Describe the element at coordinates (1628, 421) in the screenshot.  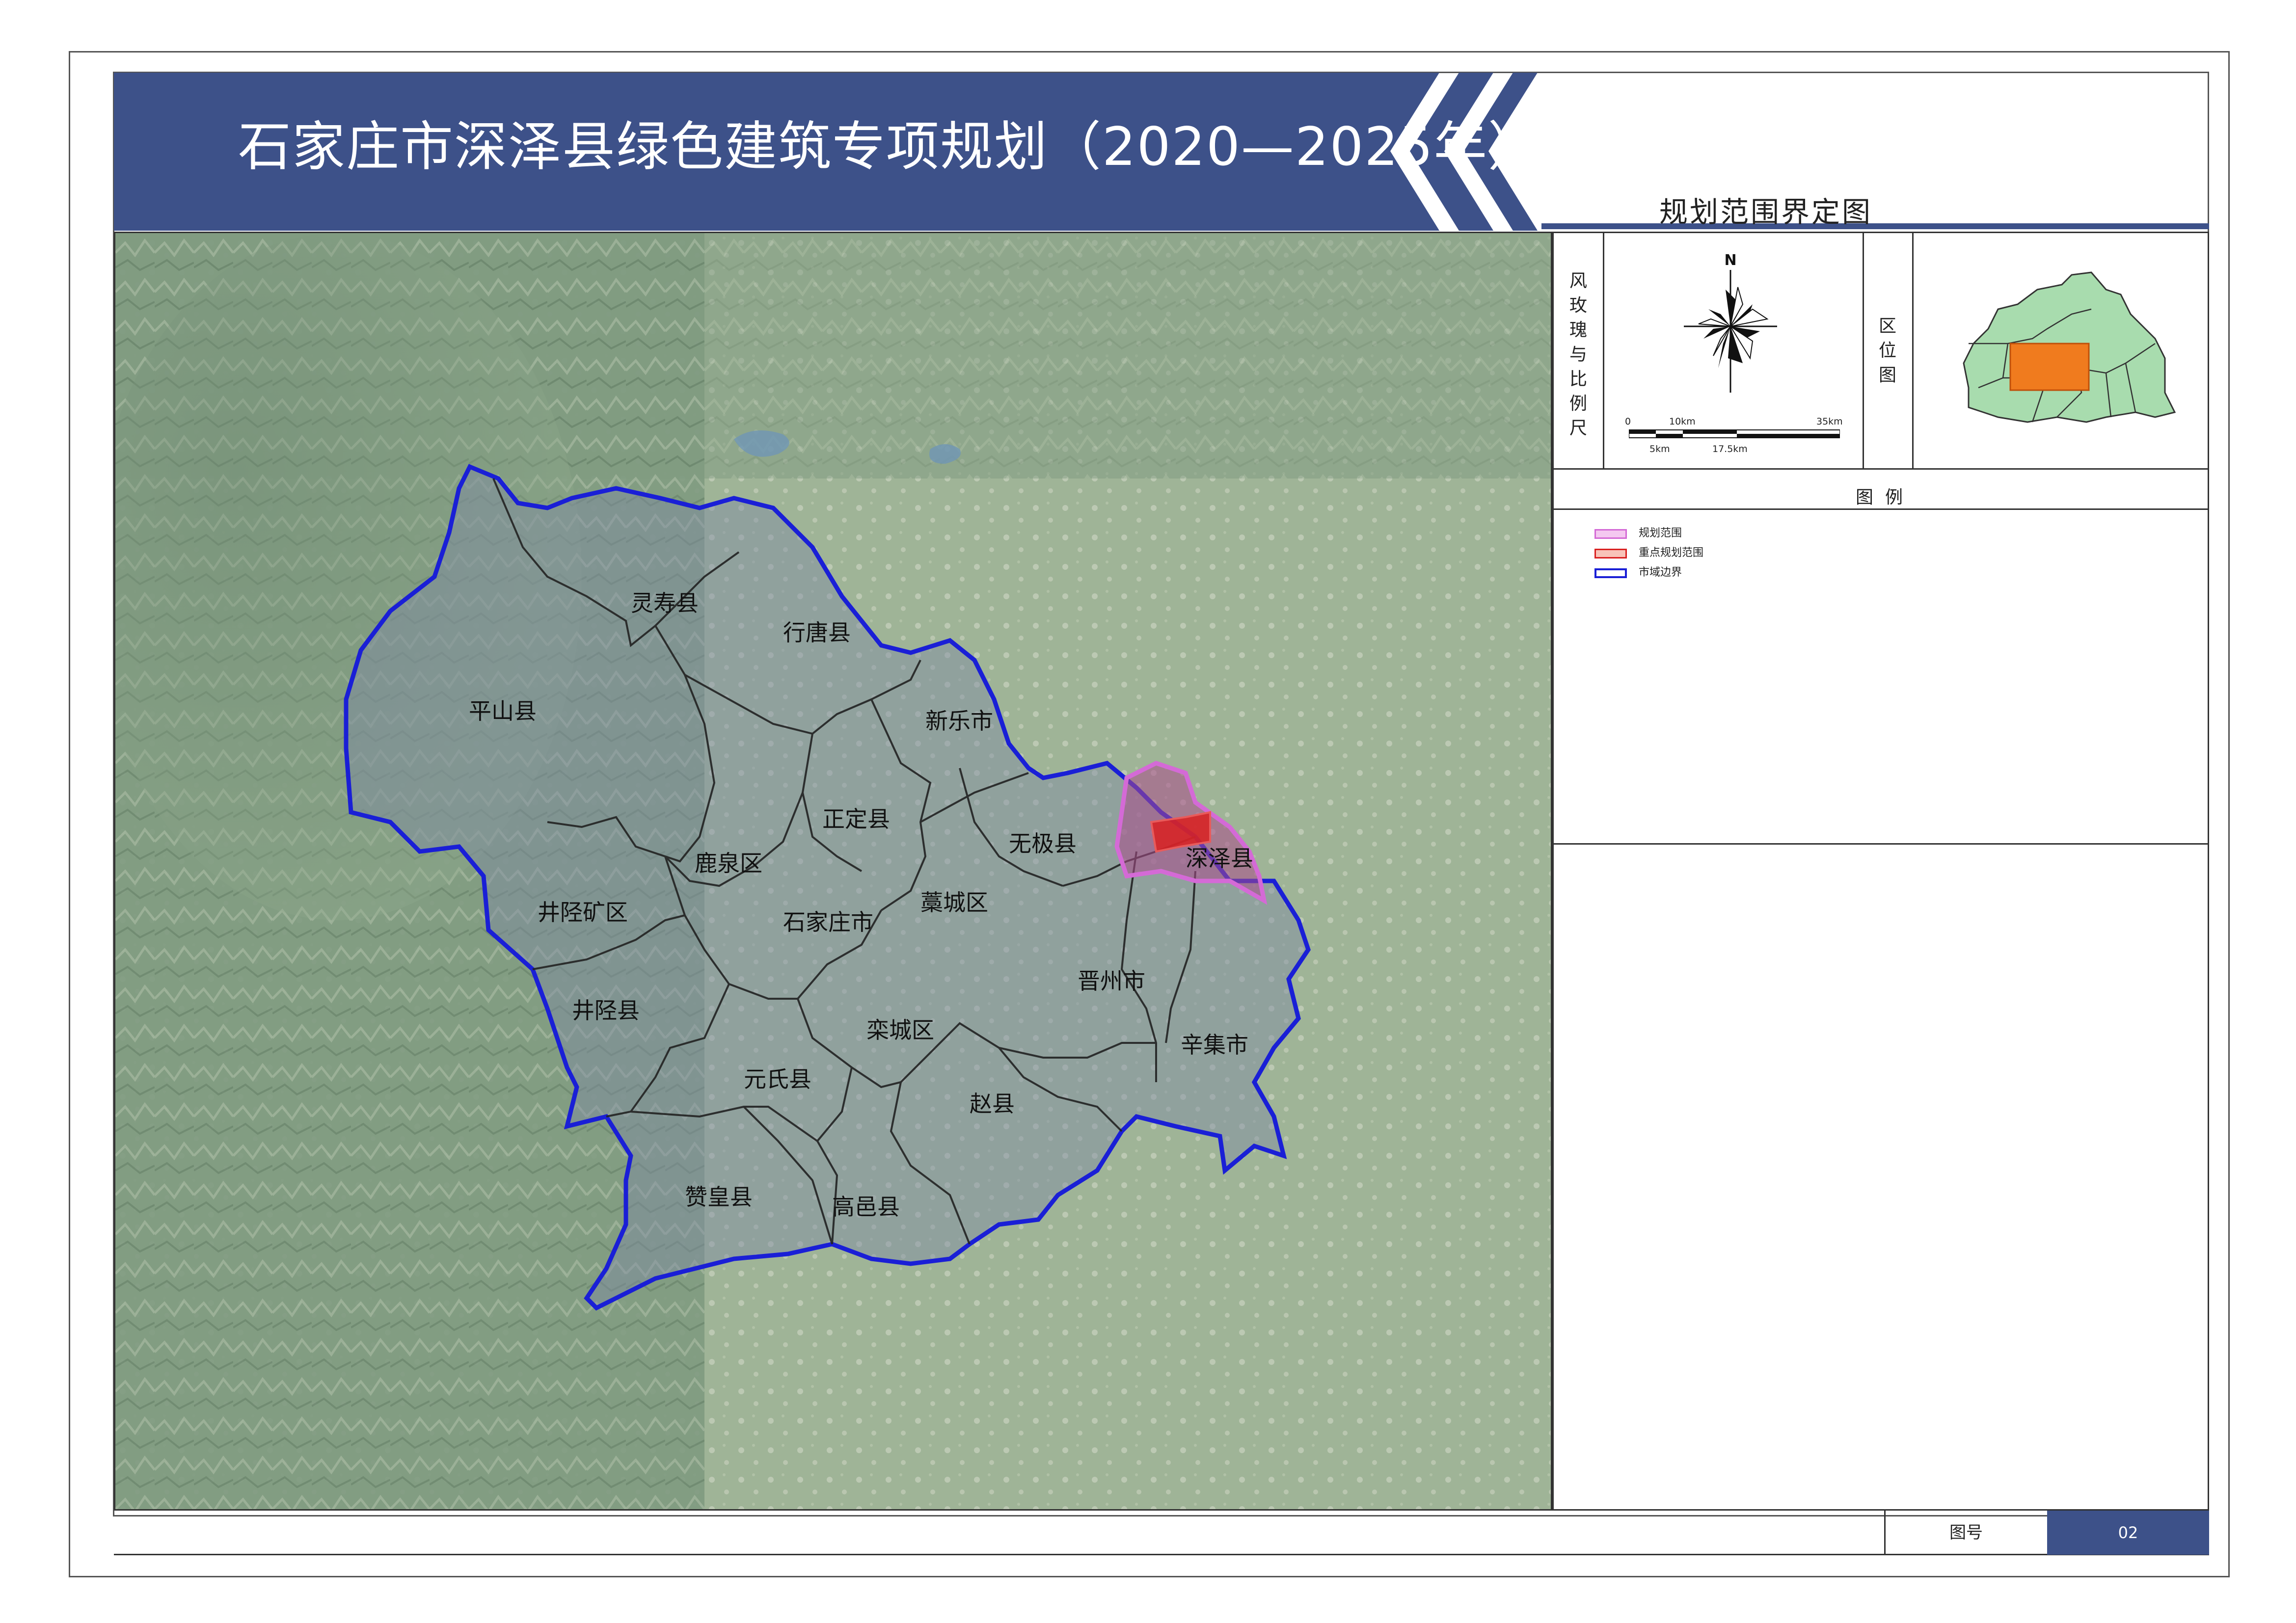
I see `scale-label: 0` at that location.